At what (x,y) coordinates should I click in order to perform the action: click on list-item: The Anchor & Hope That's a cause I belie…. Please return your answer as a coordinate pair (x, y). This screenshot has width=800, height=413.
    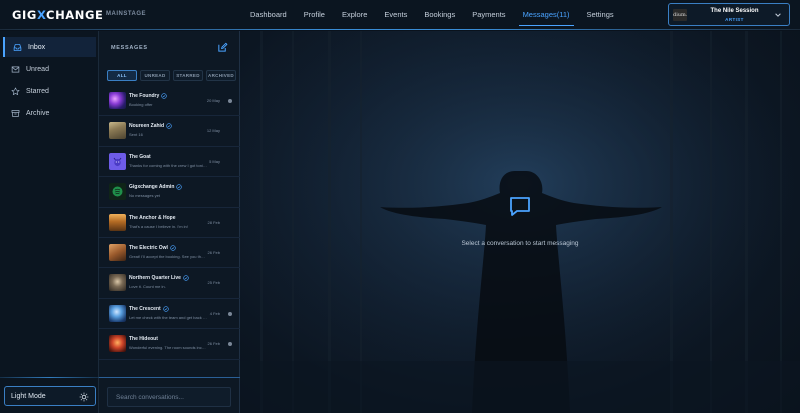
    Looking at the image, I should click on (169, 223).